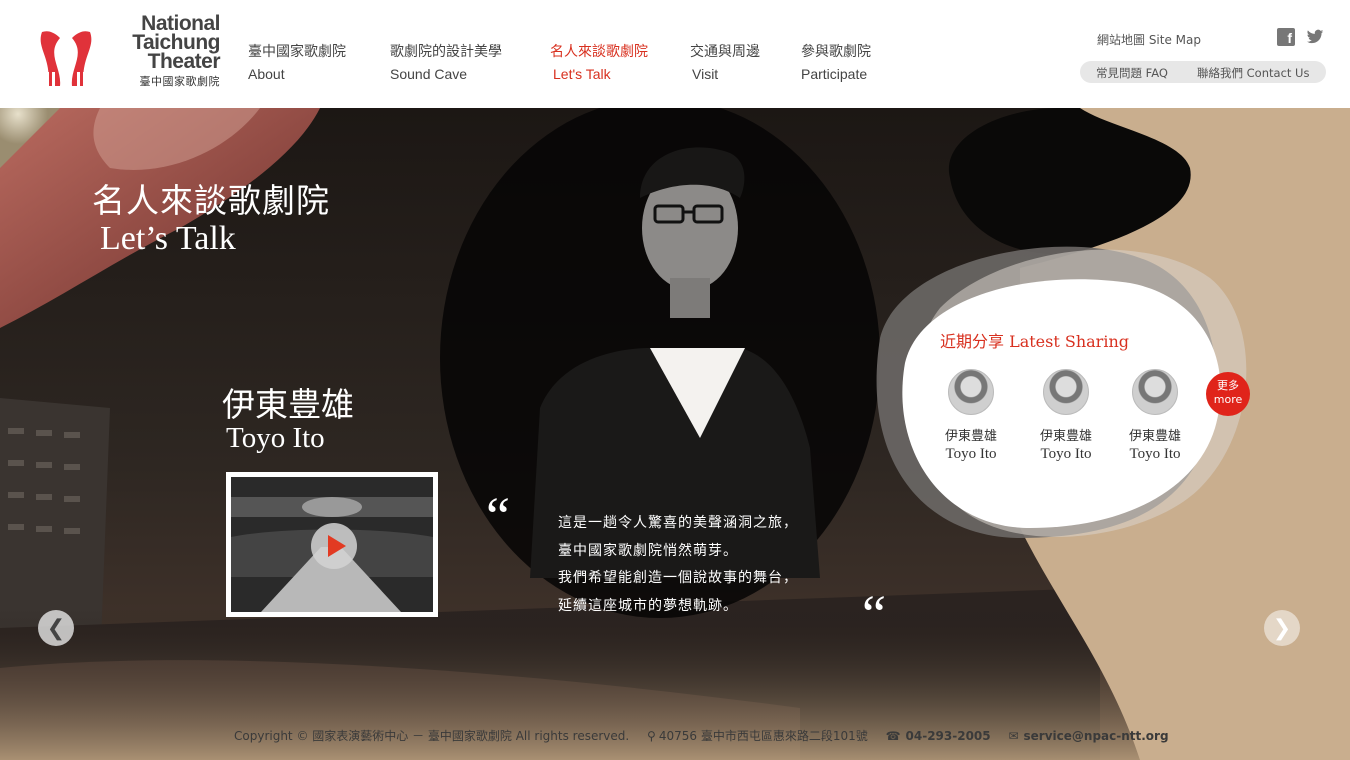 The image size is (1350, 760). What do you see at coordinates (313, 63) in the screenshot?
I see `nav-item-about: 臺中國家歌劇院 About` at bounding box center [313, 63].